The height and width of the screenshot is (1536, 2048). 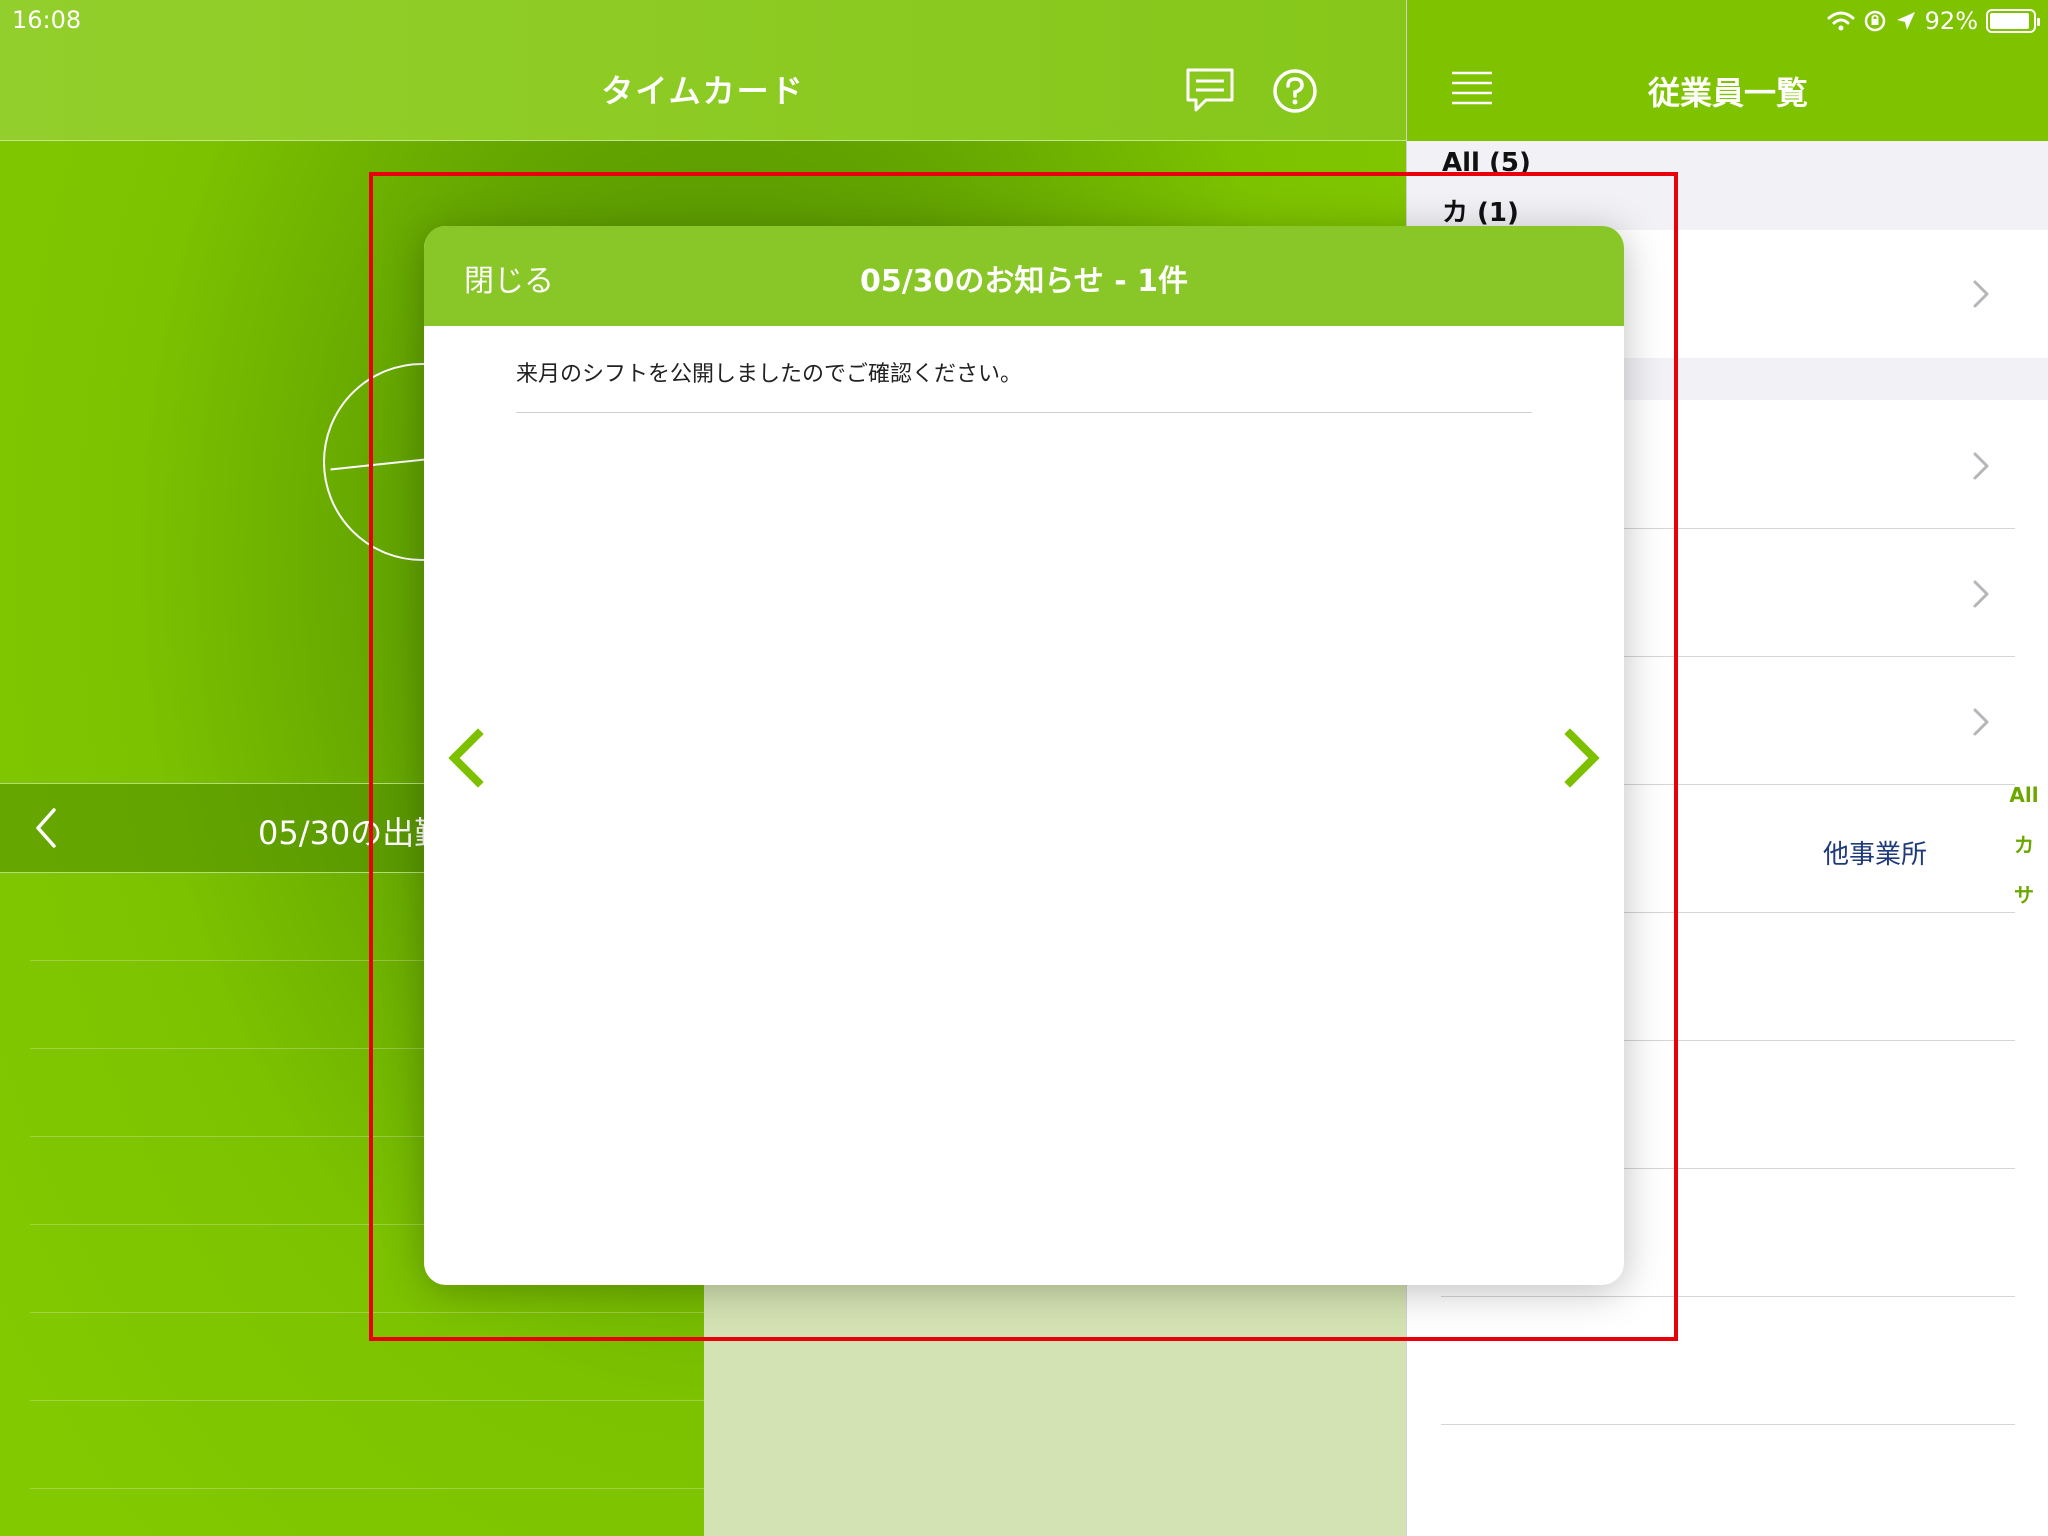 I want to click on index-item-sa: サ, so click(x=2024, y=895).